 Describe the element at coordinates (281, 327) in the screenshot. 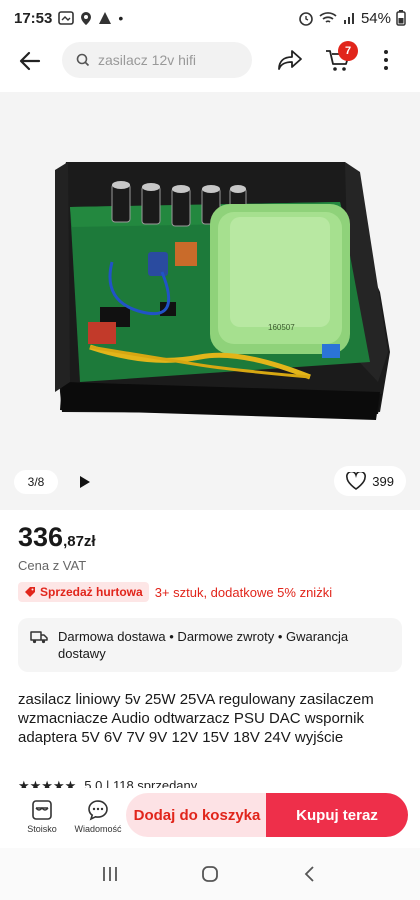

I see `transformer-label: 160507` at that location.